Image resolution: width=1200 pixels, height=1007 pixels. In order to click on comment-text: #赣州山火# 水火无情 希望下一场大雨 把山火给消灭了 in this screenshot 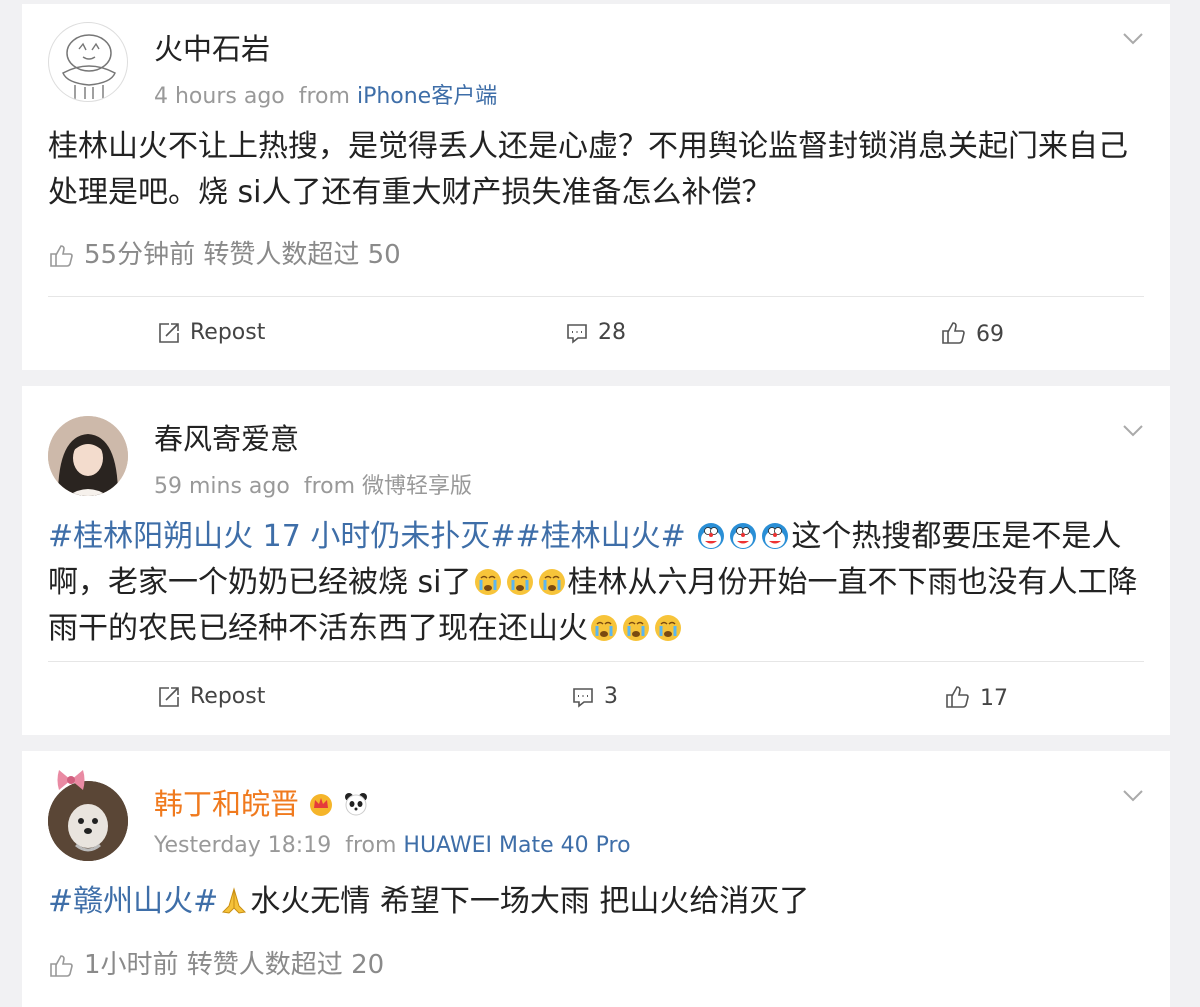, I will do `click(594, 902)`.